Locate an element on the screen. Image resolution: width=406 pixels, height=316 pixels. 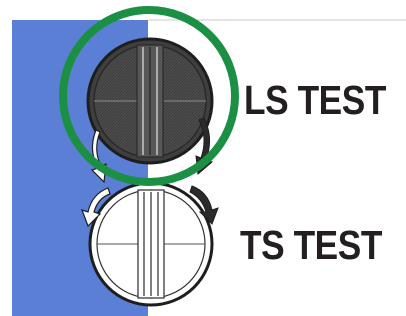
ts-test-label: TS TEST is located at coordinates (311, 245).